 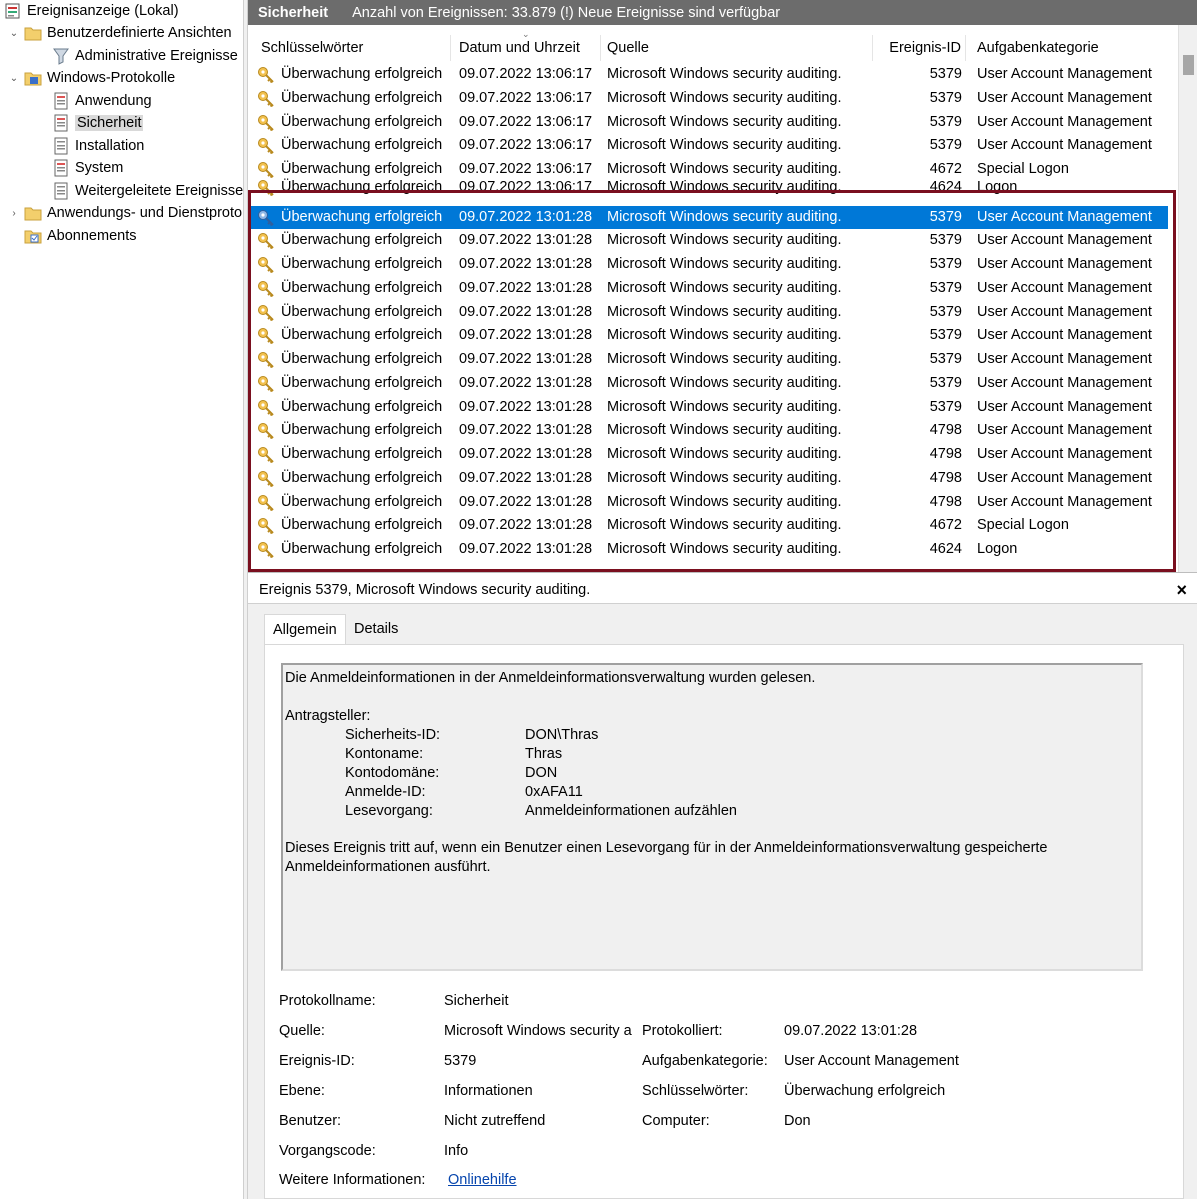 What do you see at coordinates (1187, 298) in the screenshot?
I see `vertical-scrollbar` at bounding box center [1187, 298].